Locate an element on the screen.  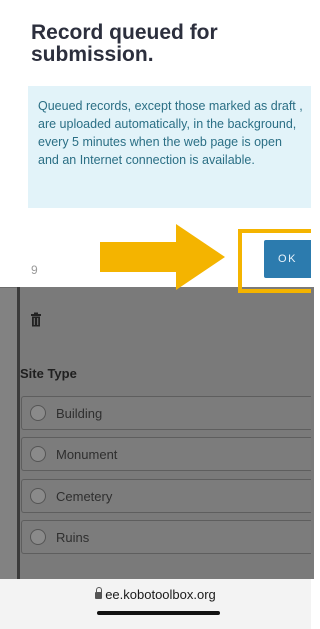
option-label: Ruins is located at coordinates (73, 537).